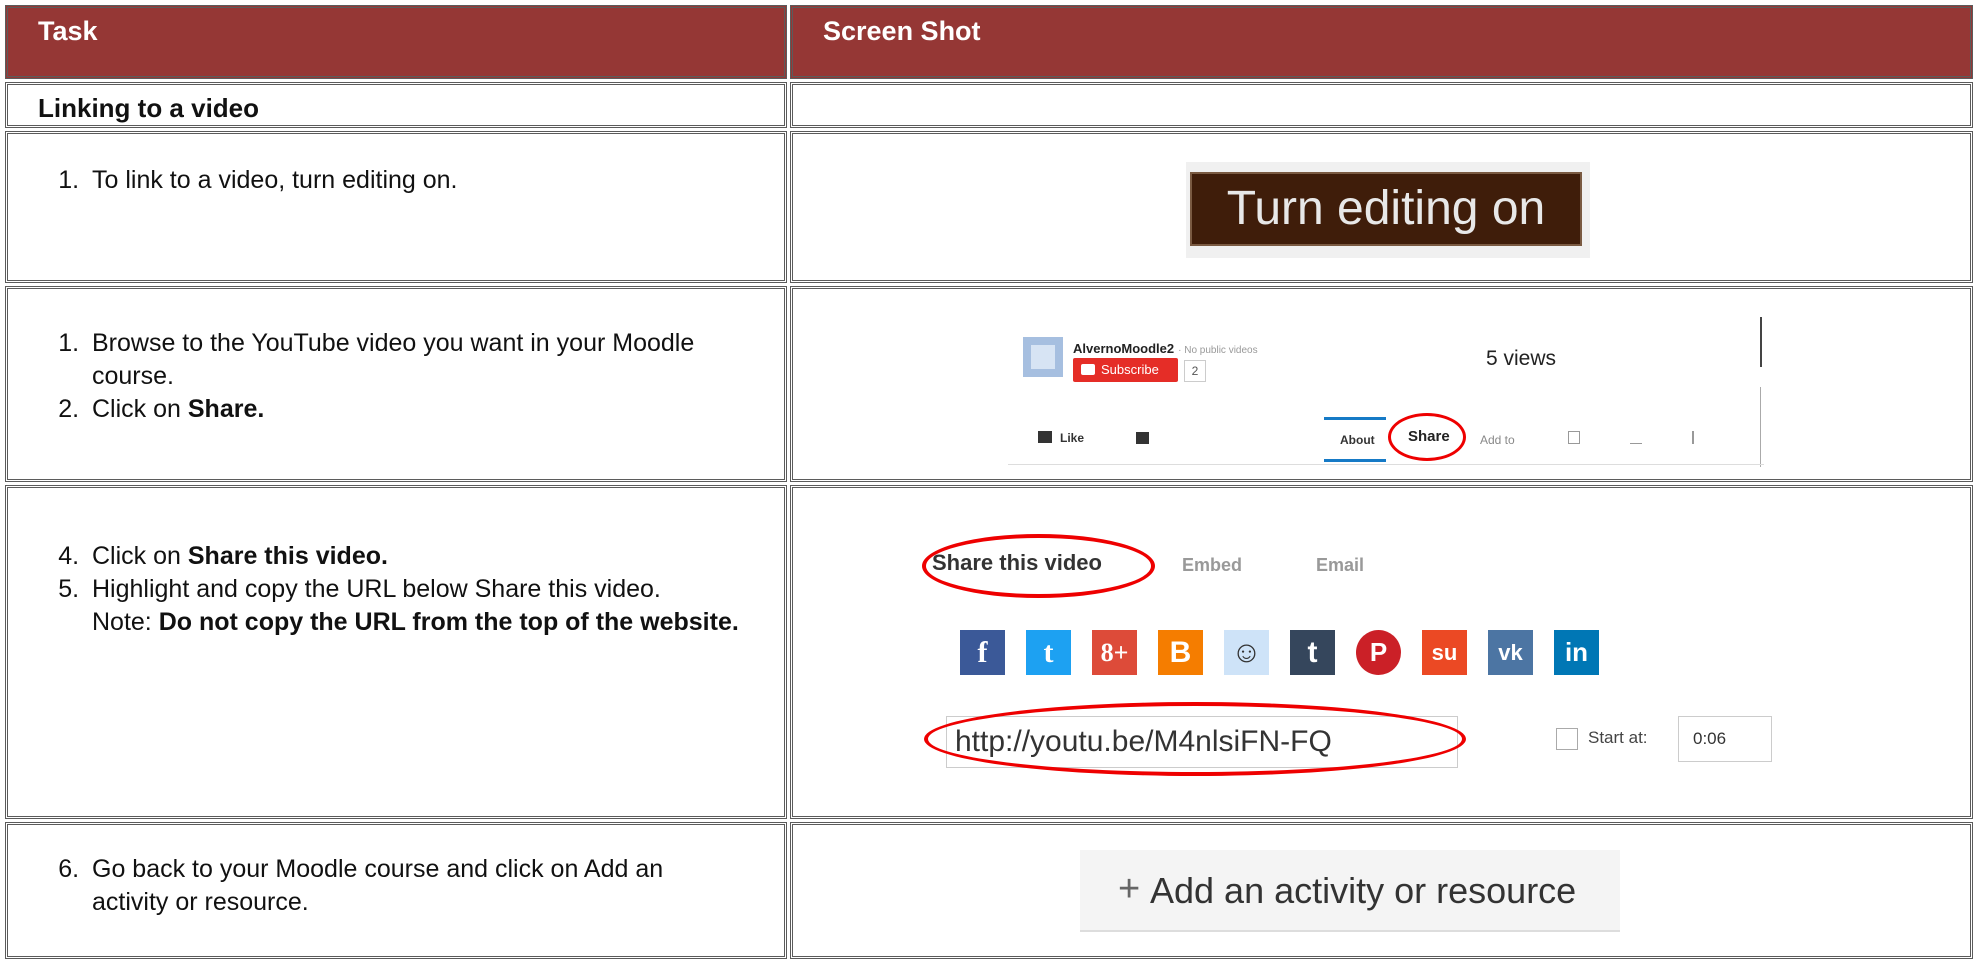 This screenshot has width=1977, height=959. I want to click on flag-icon, so click(1698, 437).